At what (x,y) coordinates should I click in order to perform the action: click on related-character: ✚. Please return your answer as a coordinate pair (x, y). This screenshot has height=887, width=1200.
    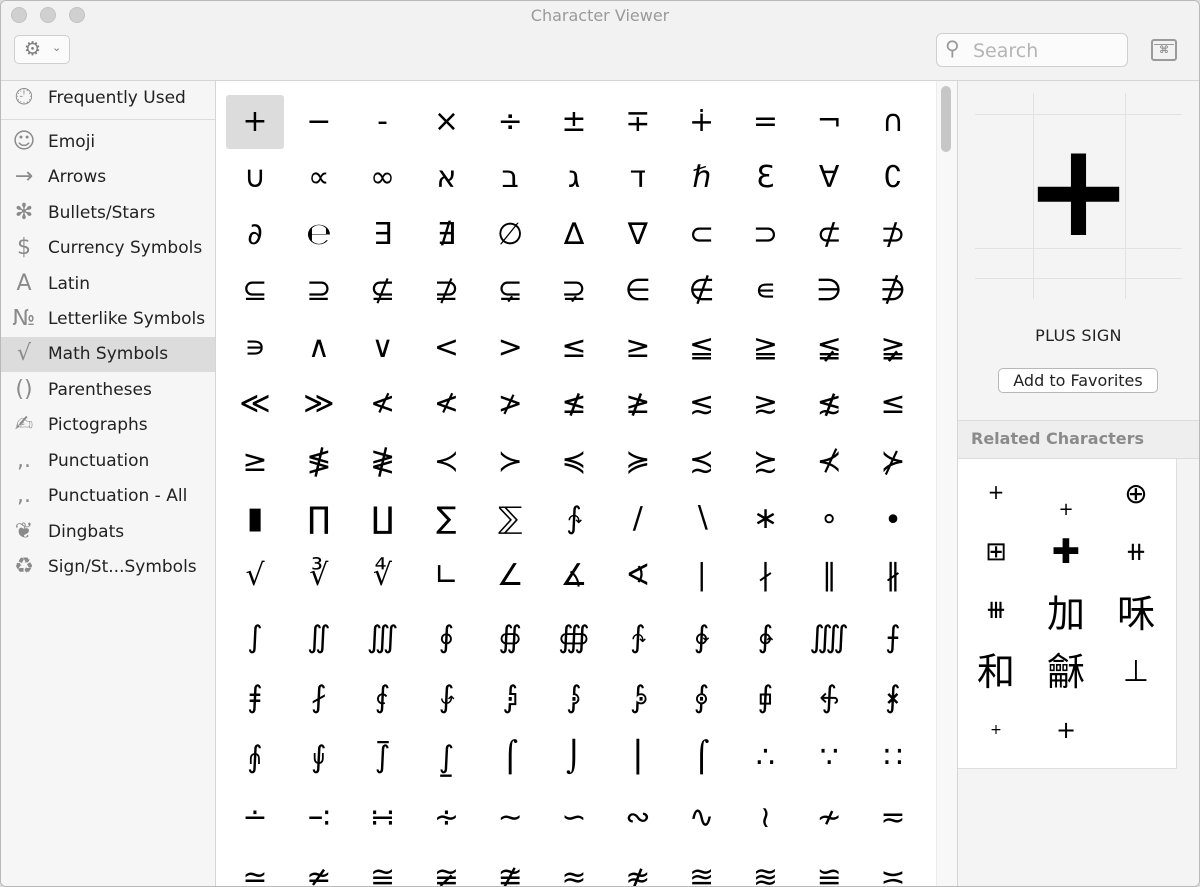
    Looking at the image, I should click on (1066, 552).